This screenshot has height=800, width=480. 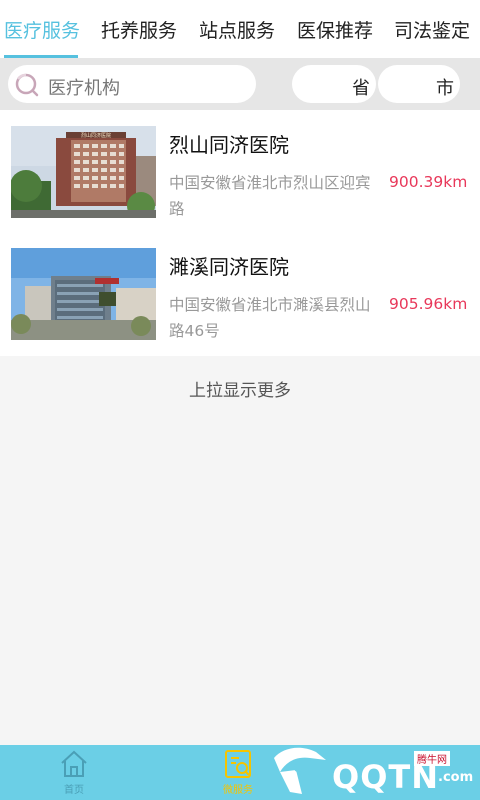 I want to click on category-tab-bar: 医疗服务 托养服务 站点服务 医保推荐 司法鉴定, so click(x=240, y=29).